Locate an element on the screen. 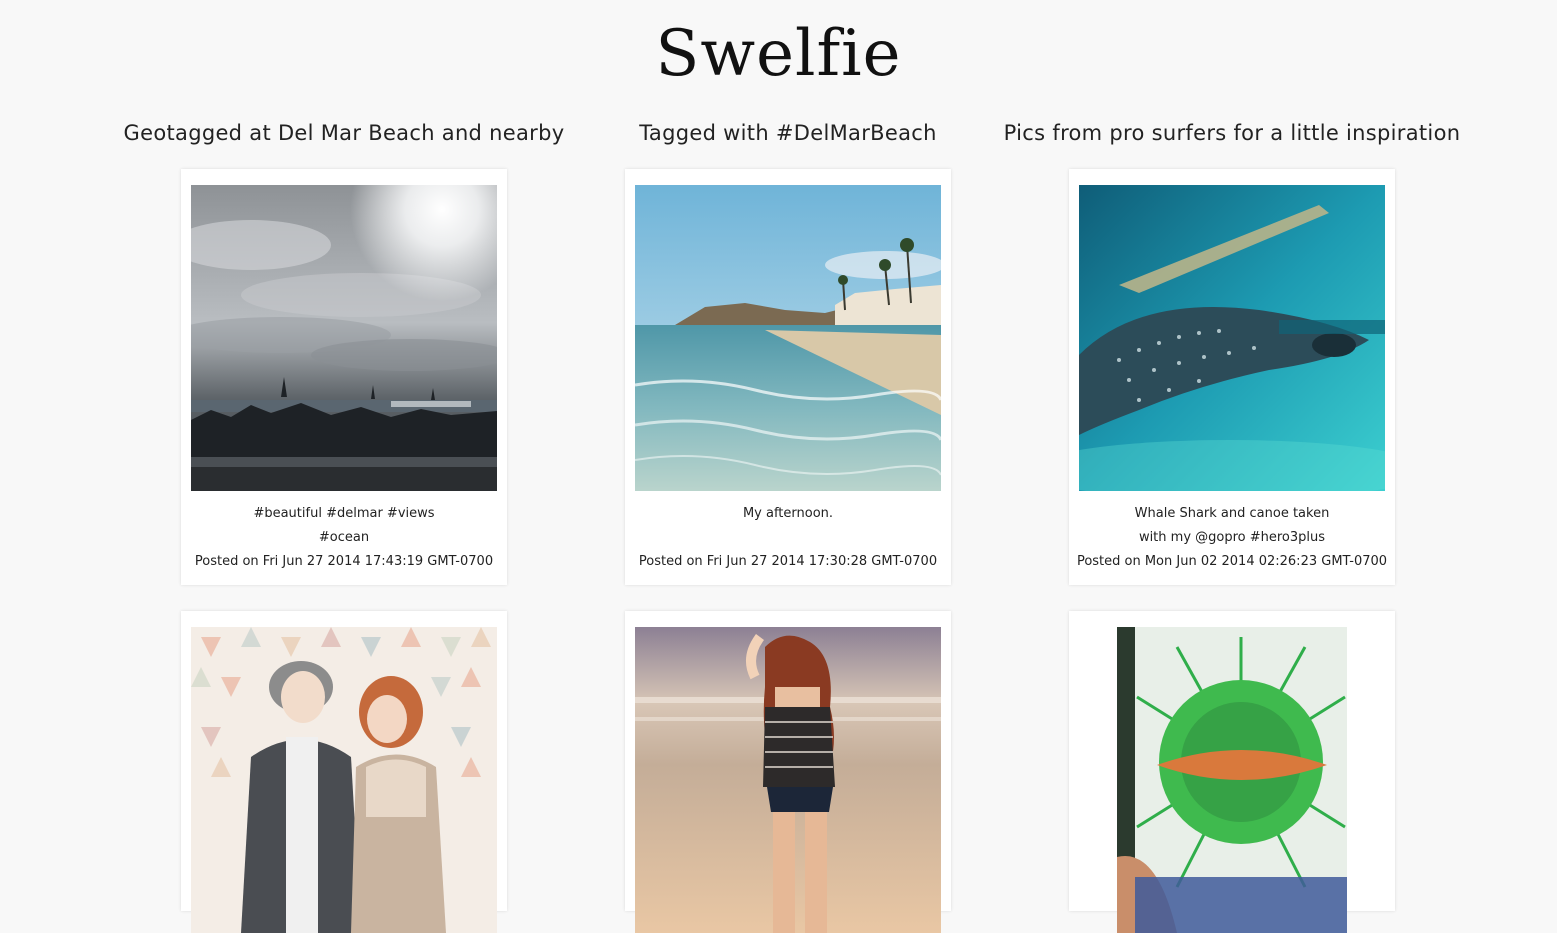  post-caption: #beautiful #delmar #views #ocean is located at coordinates (344, 525).